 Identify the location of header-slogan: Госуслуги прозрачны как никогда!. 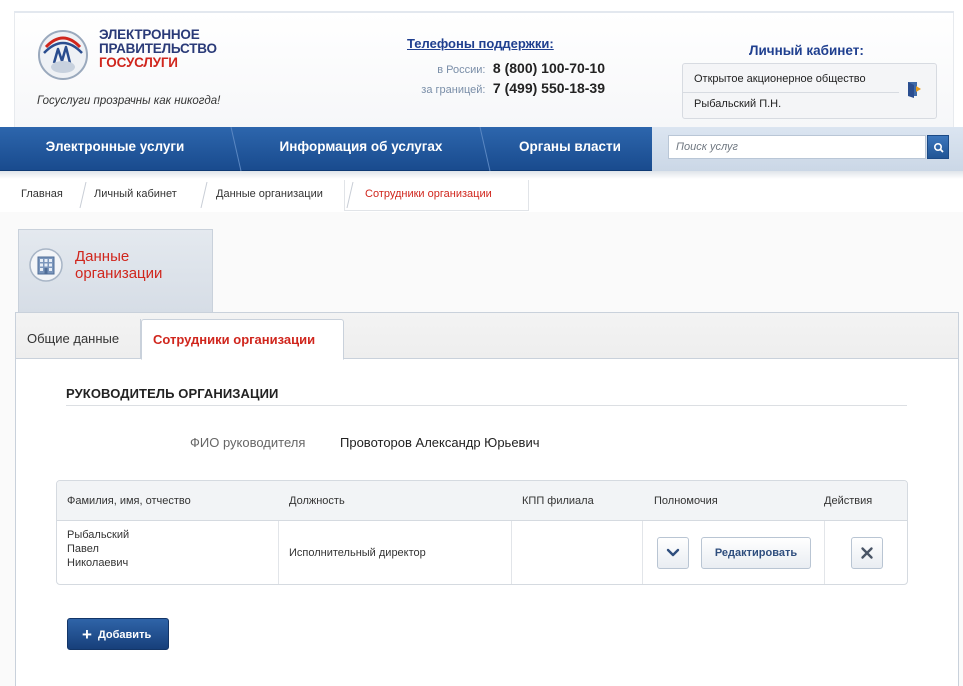
(129, 101).